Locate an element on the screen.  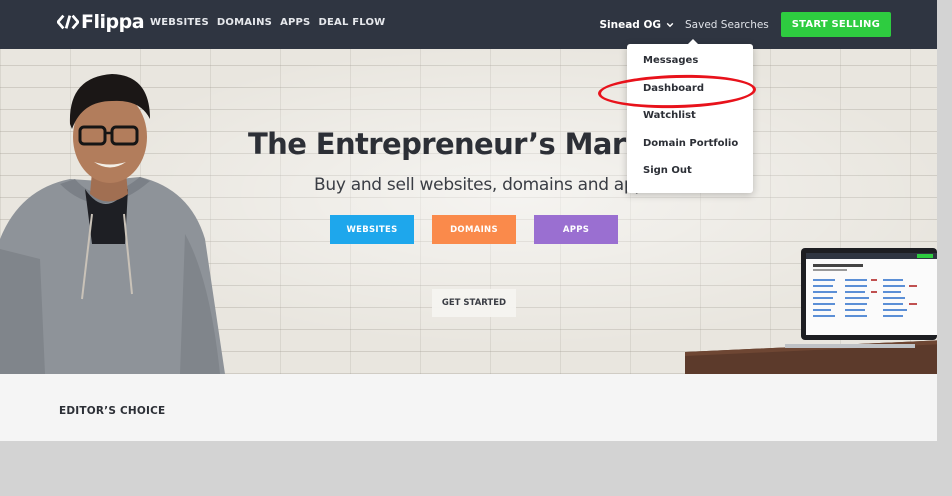
desk-image is located at coordinates (811, 357).